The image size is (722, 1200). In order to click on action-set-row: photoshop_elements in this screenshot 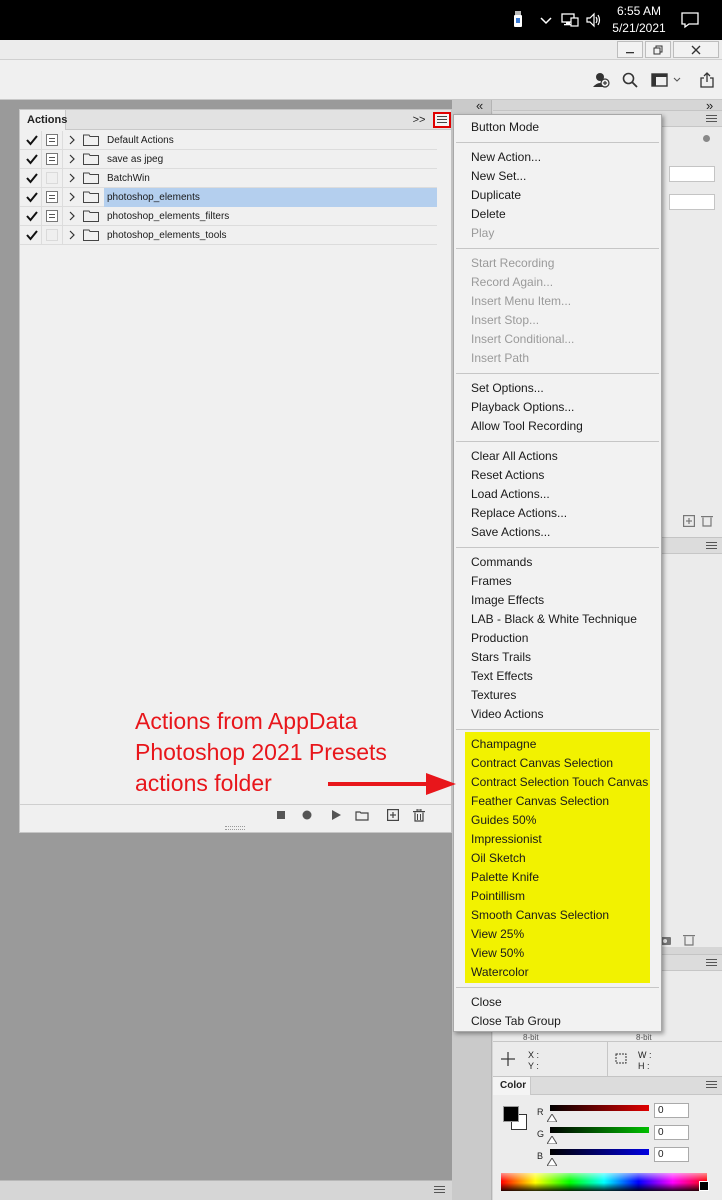, I will do `click(228, 197)`.